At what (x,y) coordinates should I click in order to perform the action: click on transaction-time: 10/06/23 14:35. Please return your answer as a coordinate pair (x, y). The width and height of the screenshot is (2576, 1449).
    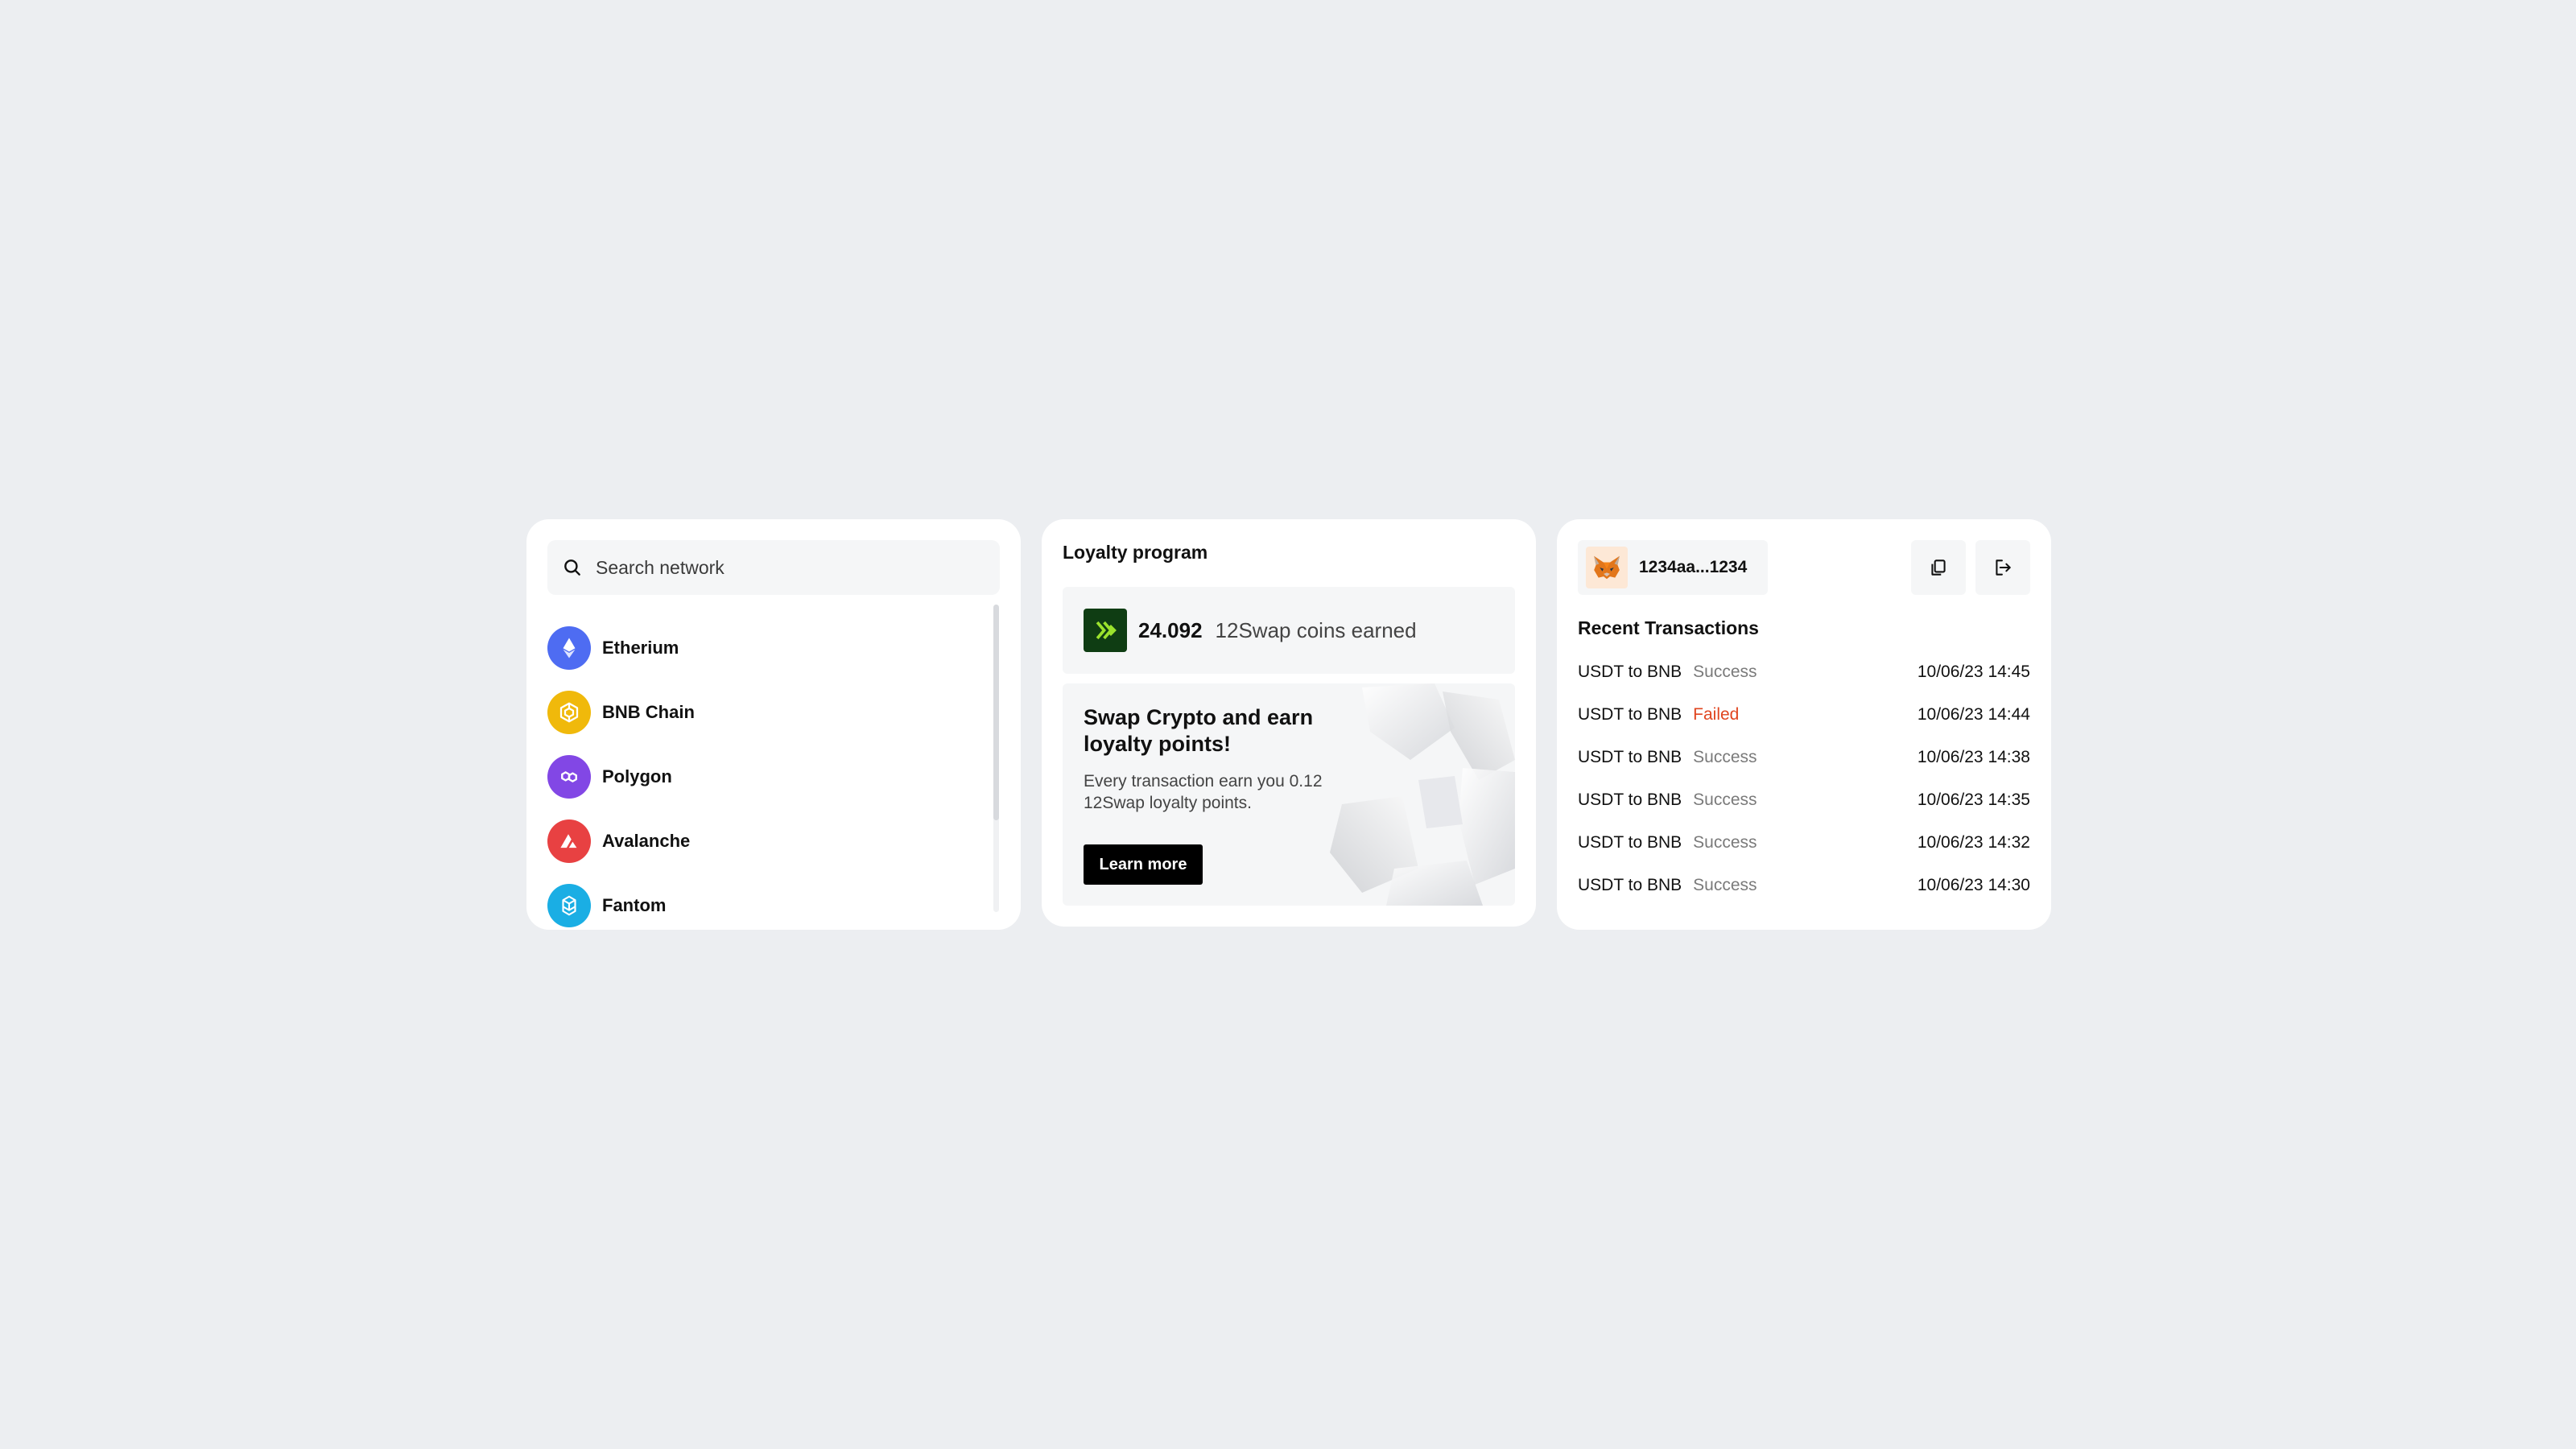
    Looking at the image, I should click on (1973, 799).